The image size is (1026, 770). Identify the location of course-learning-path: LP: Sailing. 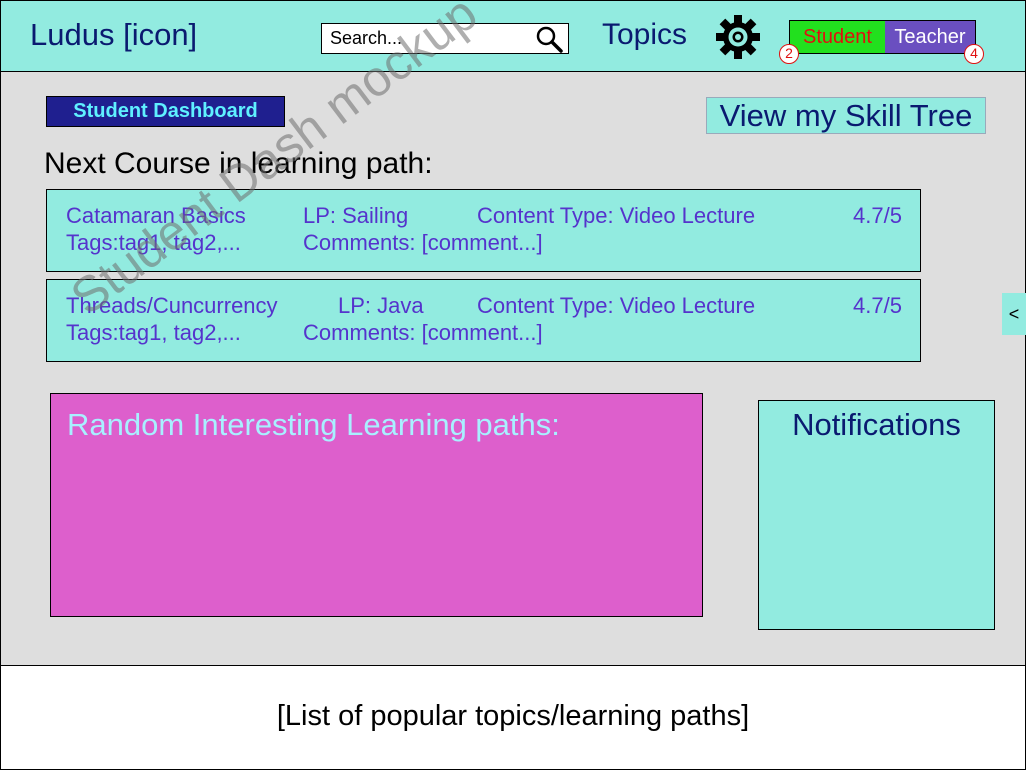
(356, 215).